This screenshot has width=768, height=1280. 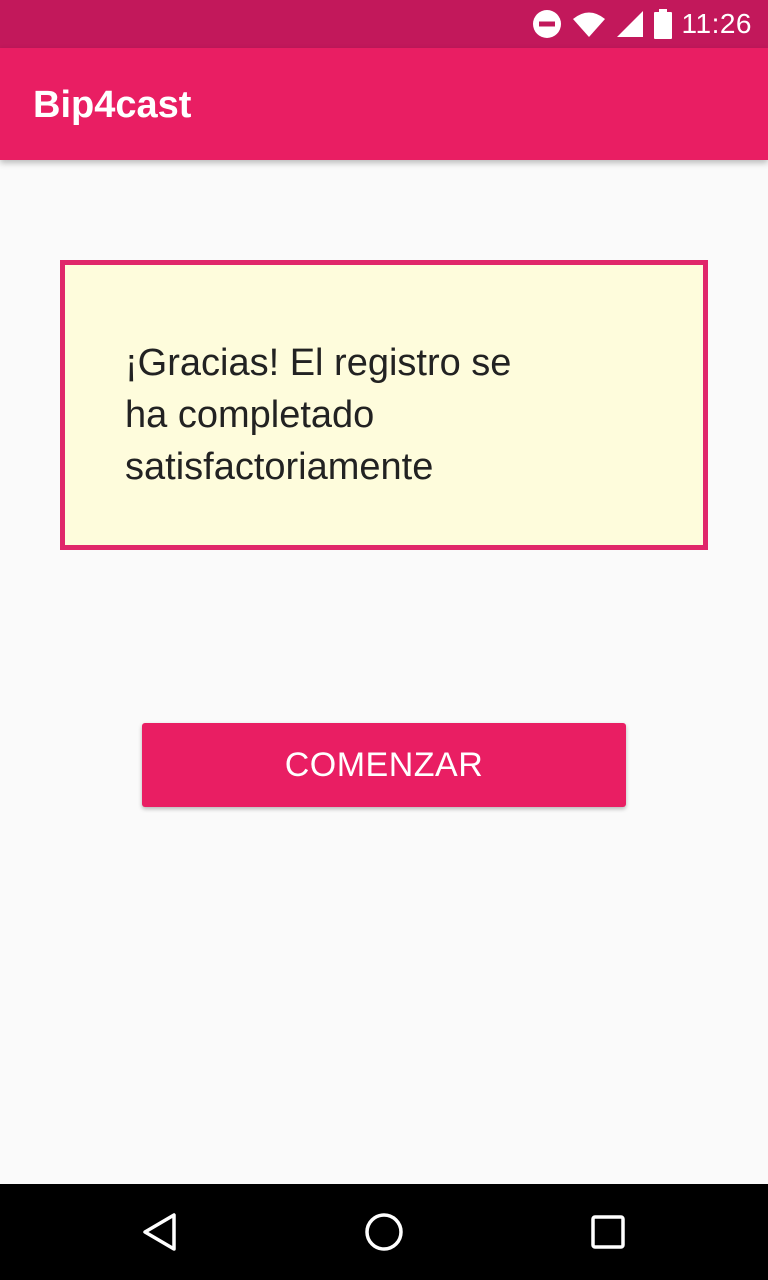 What do you see at coordinates (630, 24) in the screenshot?
I see `cell-signal-icon` at bounding box center [630, 24].